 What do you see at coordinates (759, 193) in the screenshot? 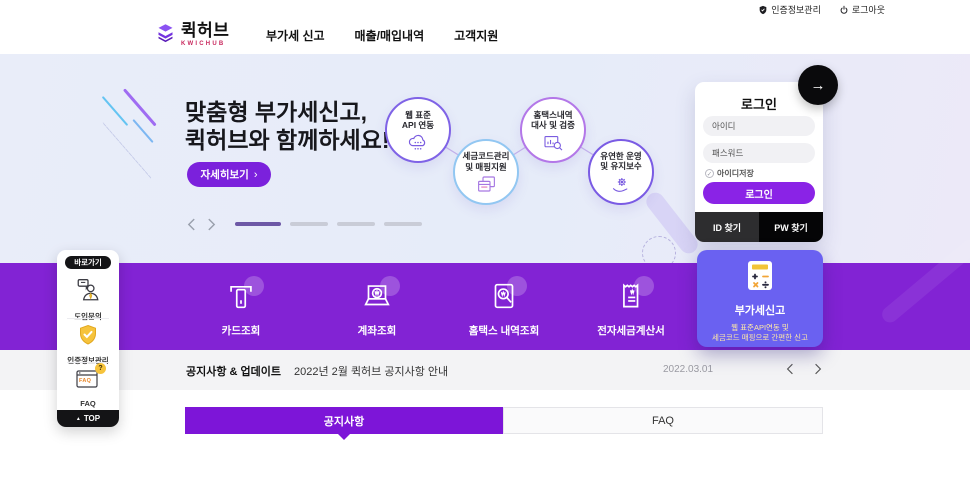
I see `login-button: 로그인` at bounding box center [759, 193].